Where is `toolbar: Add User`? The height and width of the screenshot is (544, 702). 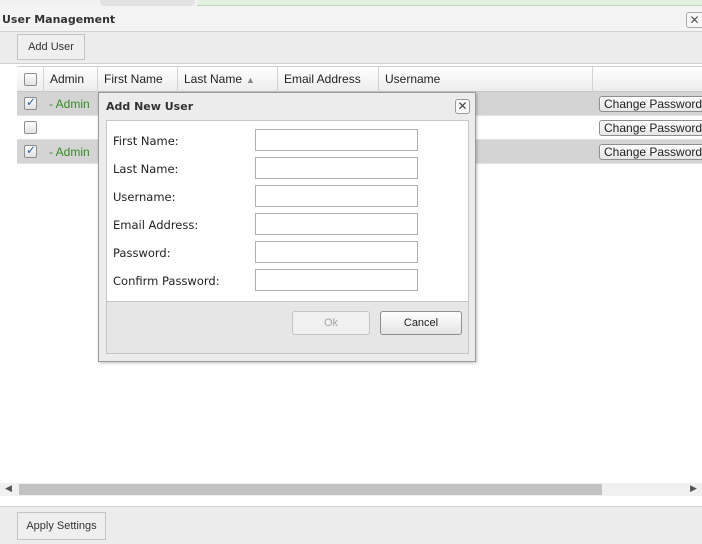 toolbar: Add User is located at coordinates (351, 48).